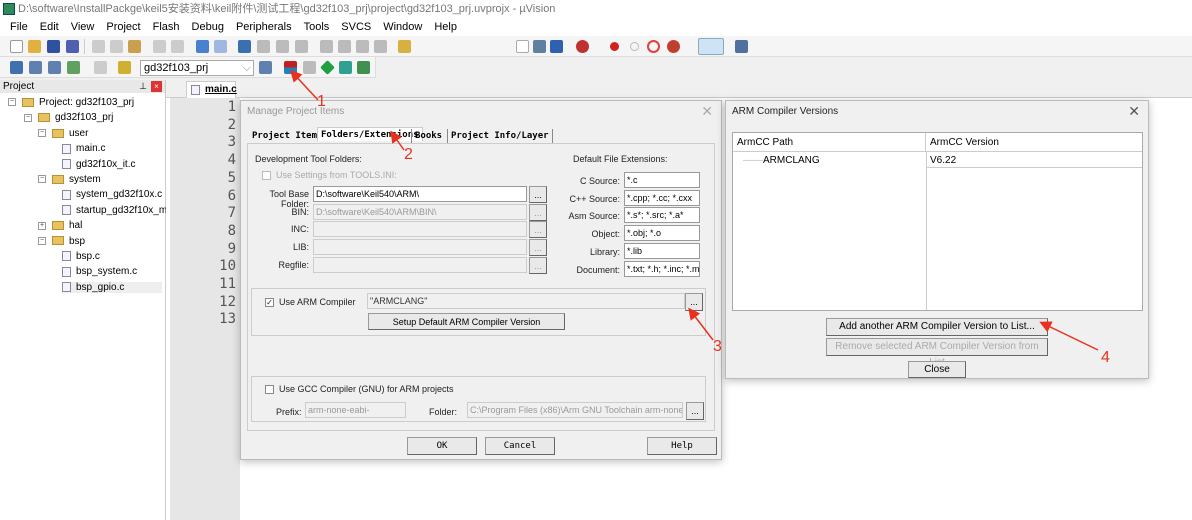  What do you see at coordinates (1105, 357) in the screenshot?
I see `annotation-4: 4` at bounding box center [1105, 357].